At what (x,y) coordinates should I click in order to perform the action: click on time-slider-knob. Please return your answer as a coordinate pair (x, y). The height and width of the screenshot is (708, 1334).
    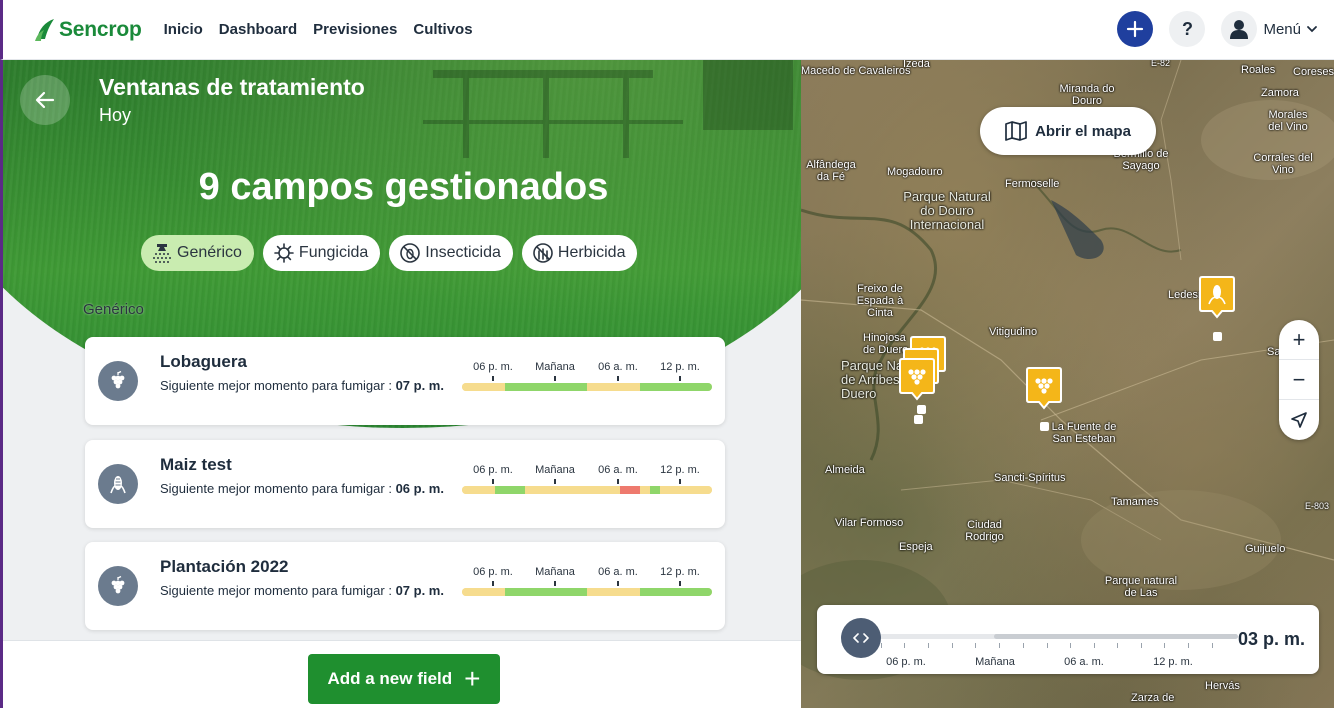
    Looking at the image, I should click on (861, 638).